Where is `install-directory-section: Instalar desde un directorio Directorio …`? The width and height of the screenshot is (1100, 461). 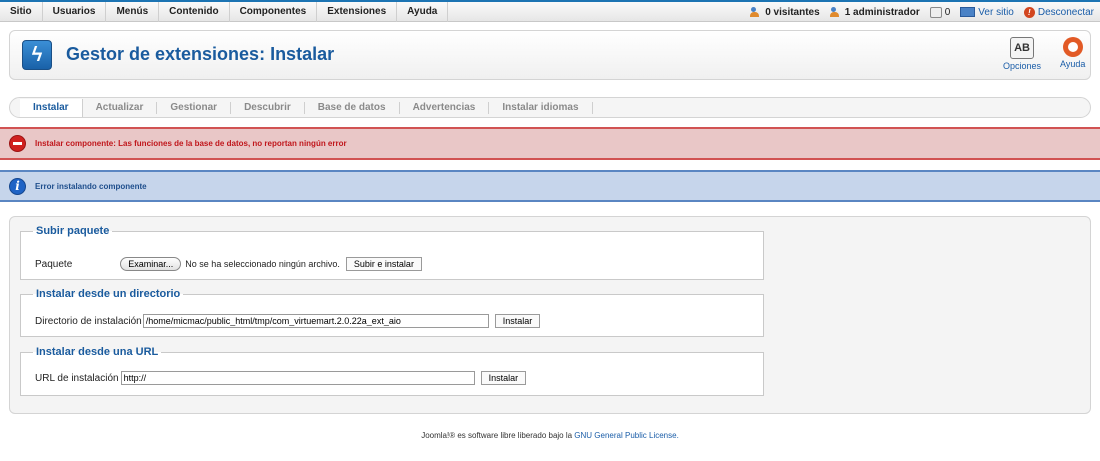 install-directory-section: Instalar desde un directorio Directorio … is located at coordinates (392, 312).